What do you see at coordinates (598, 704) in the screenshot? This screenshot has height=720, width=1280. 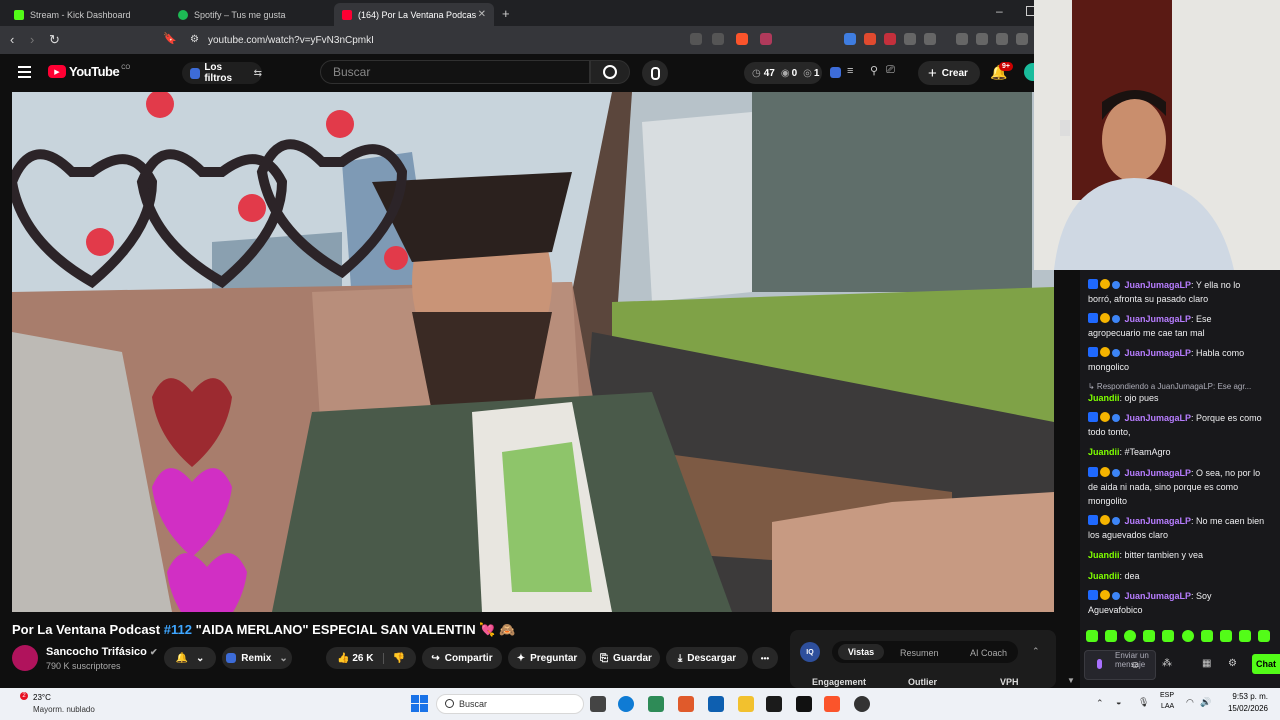 I see `task-view-icon` at bounding box center [598, 704].